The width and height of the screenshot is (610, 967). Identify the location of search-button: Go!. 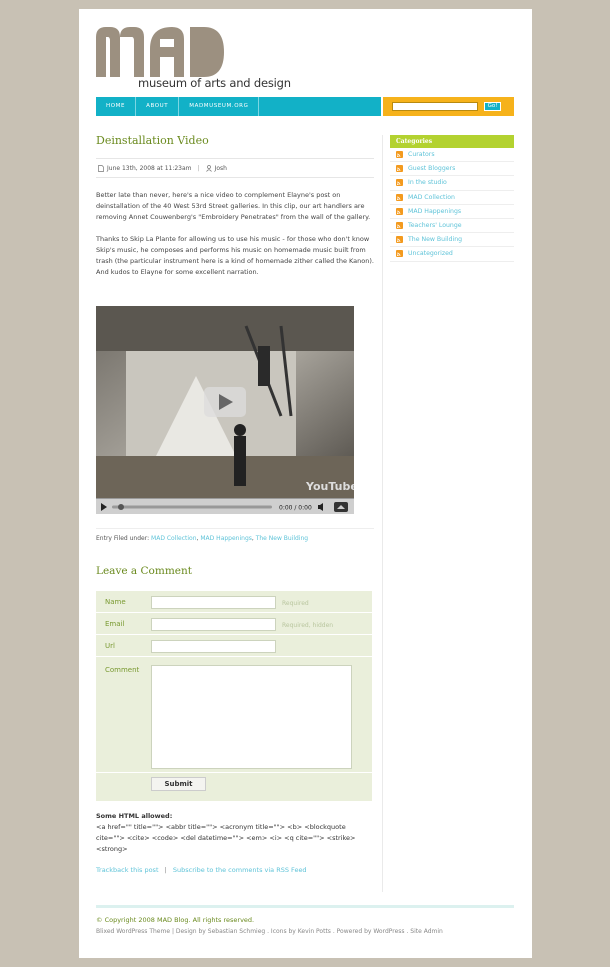
(492, 106).